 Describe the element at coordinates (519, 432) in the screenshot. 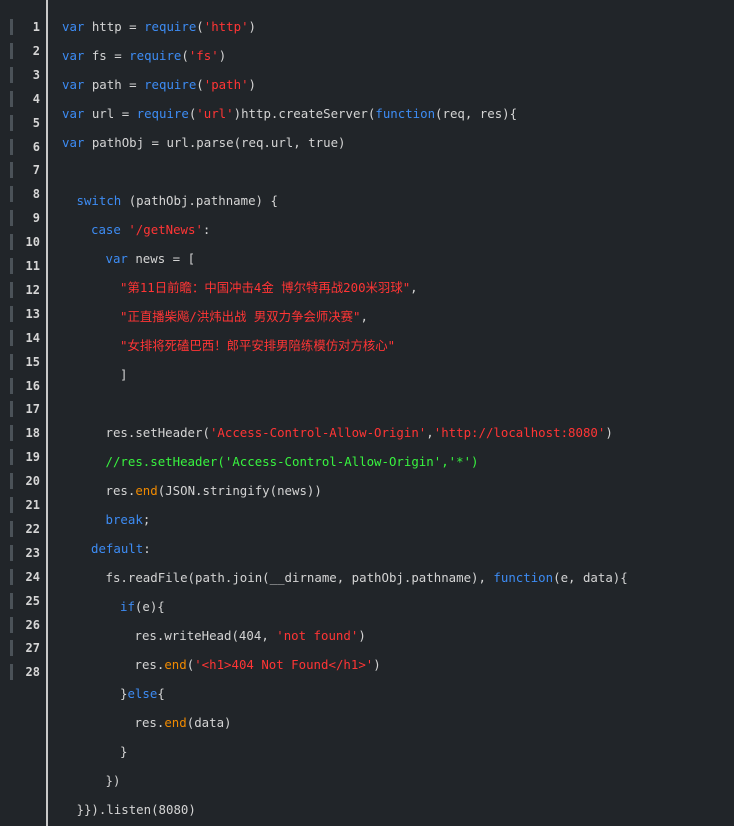

I see `code-token: 'http://localhost:8080'` at that location.